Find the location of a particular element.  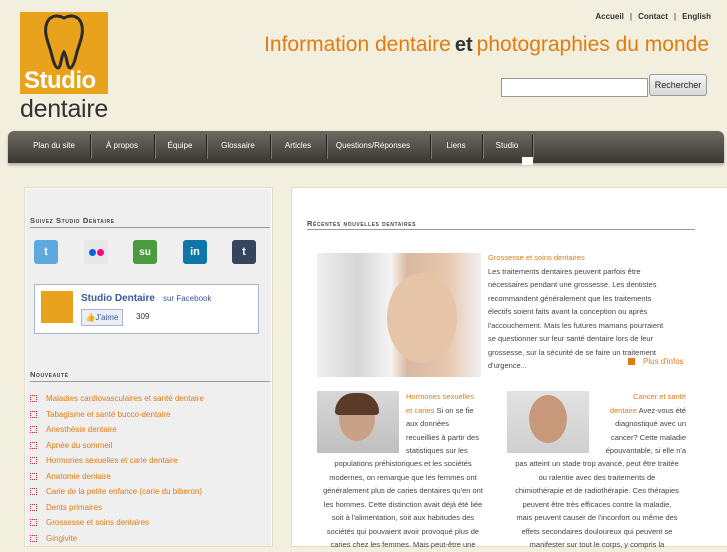

list-item: Gingivite is located at coordinates (117, 541).